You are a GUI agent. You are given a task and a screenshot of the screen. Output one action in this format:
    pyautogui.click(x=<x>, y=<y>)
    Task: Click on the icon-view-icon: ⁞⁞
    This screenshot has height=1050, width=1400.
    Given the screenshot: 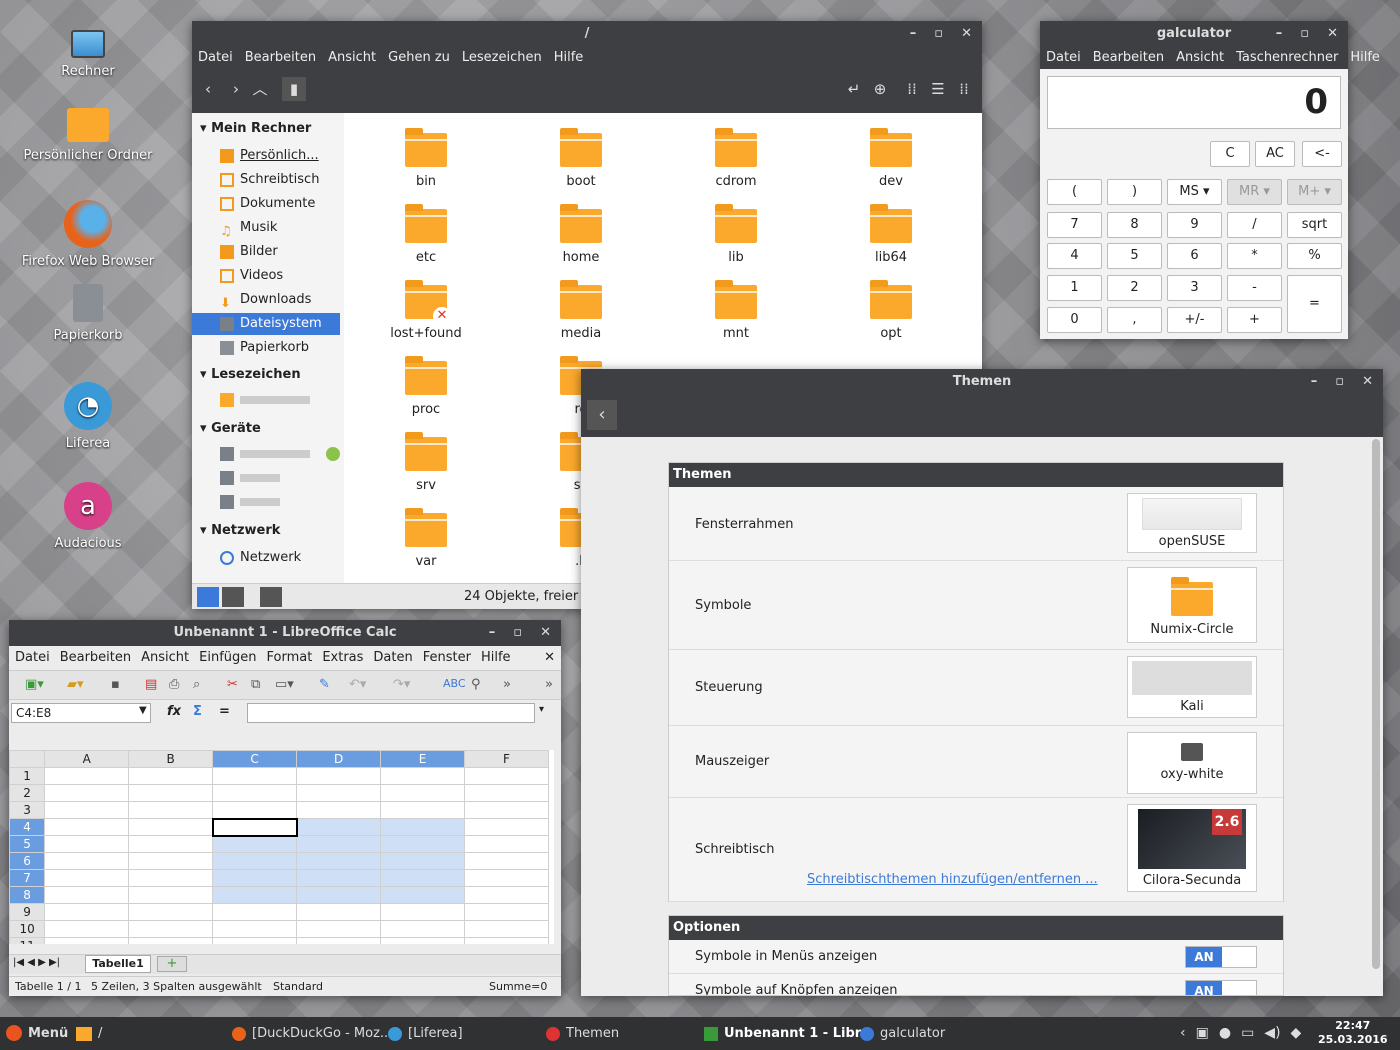 What is the action you would take?
    pyautogui.click(x=912, y=89)
    